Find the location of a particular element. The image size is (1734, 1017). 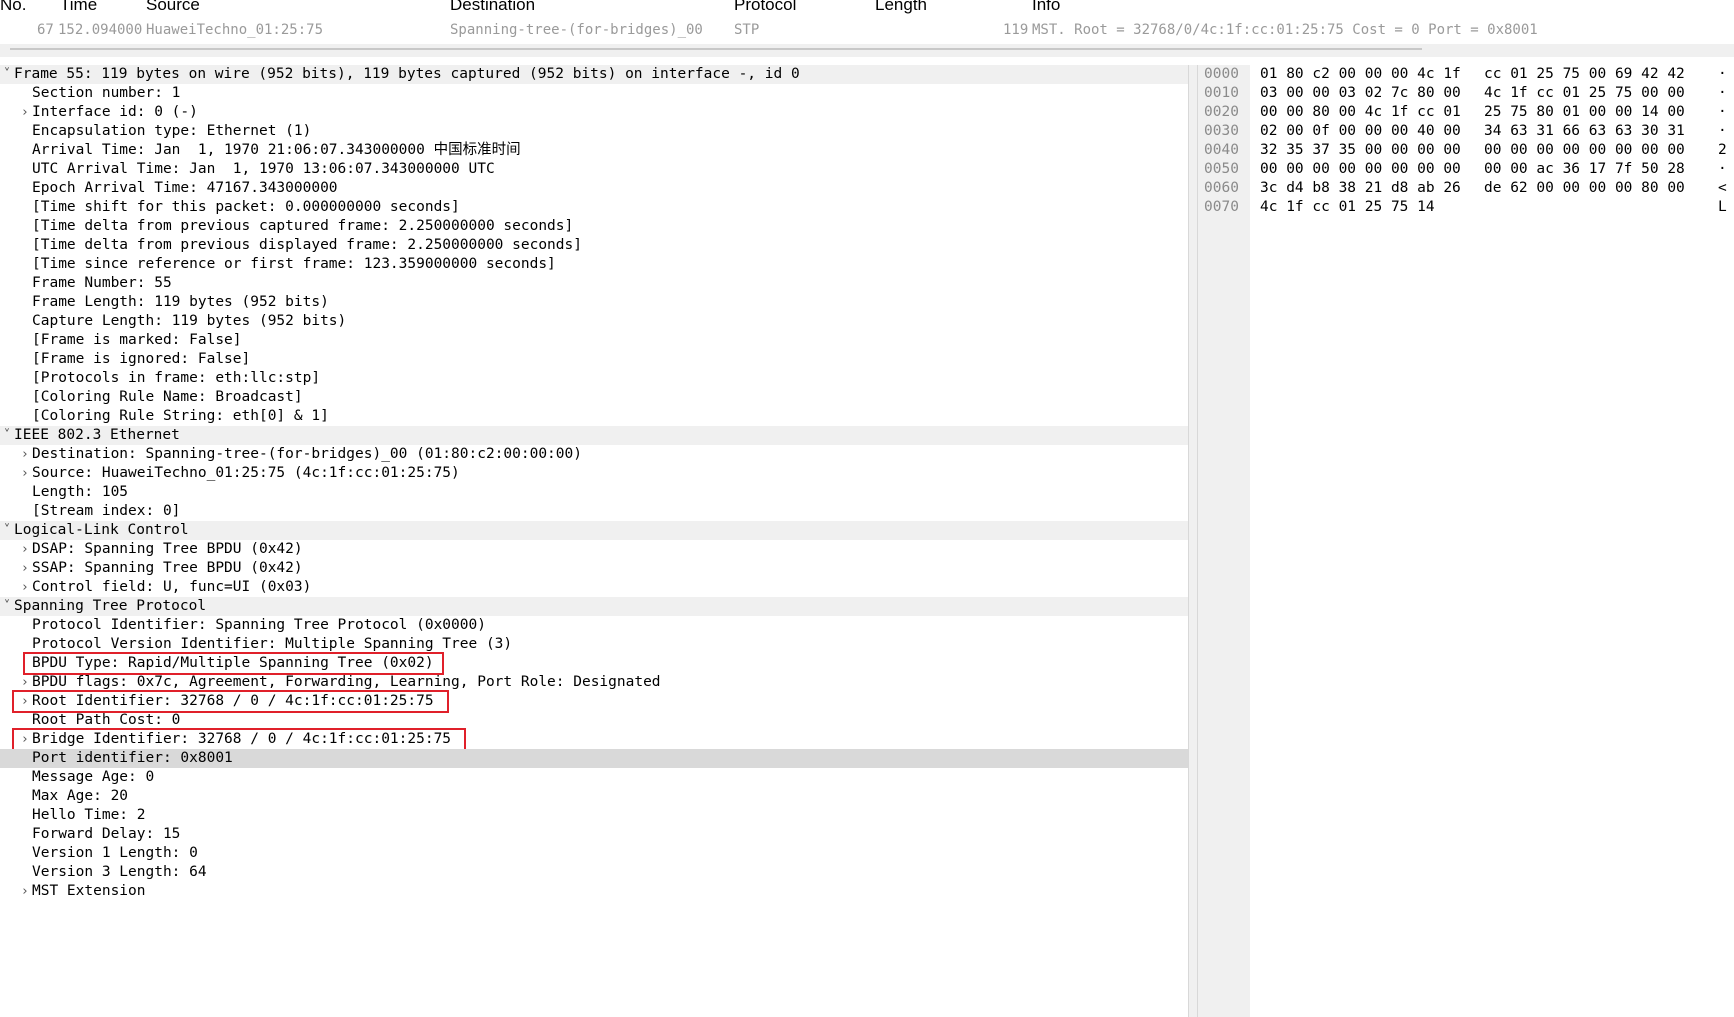

tree-item: Frame Number: 55 is located at coordinates (594, 283).